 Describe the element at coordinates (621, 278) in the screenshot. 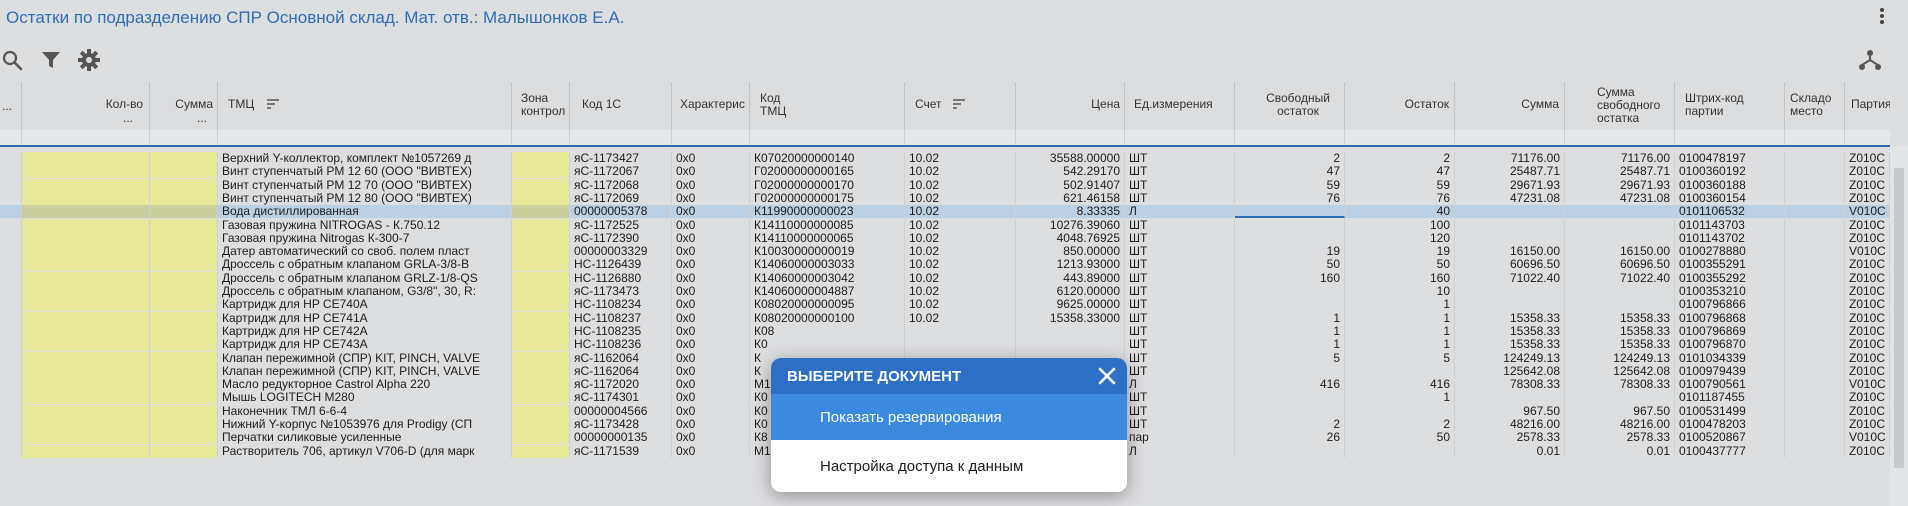

I see `cell-code1c: НС-1126880` at that location.